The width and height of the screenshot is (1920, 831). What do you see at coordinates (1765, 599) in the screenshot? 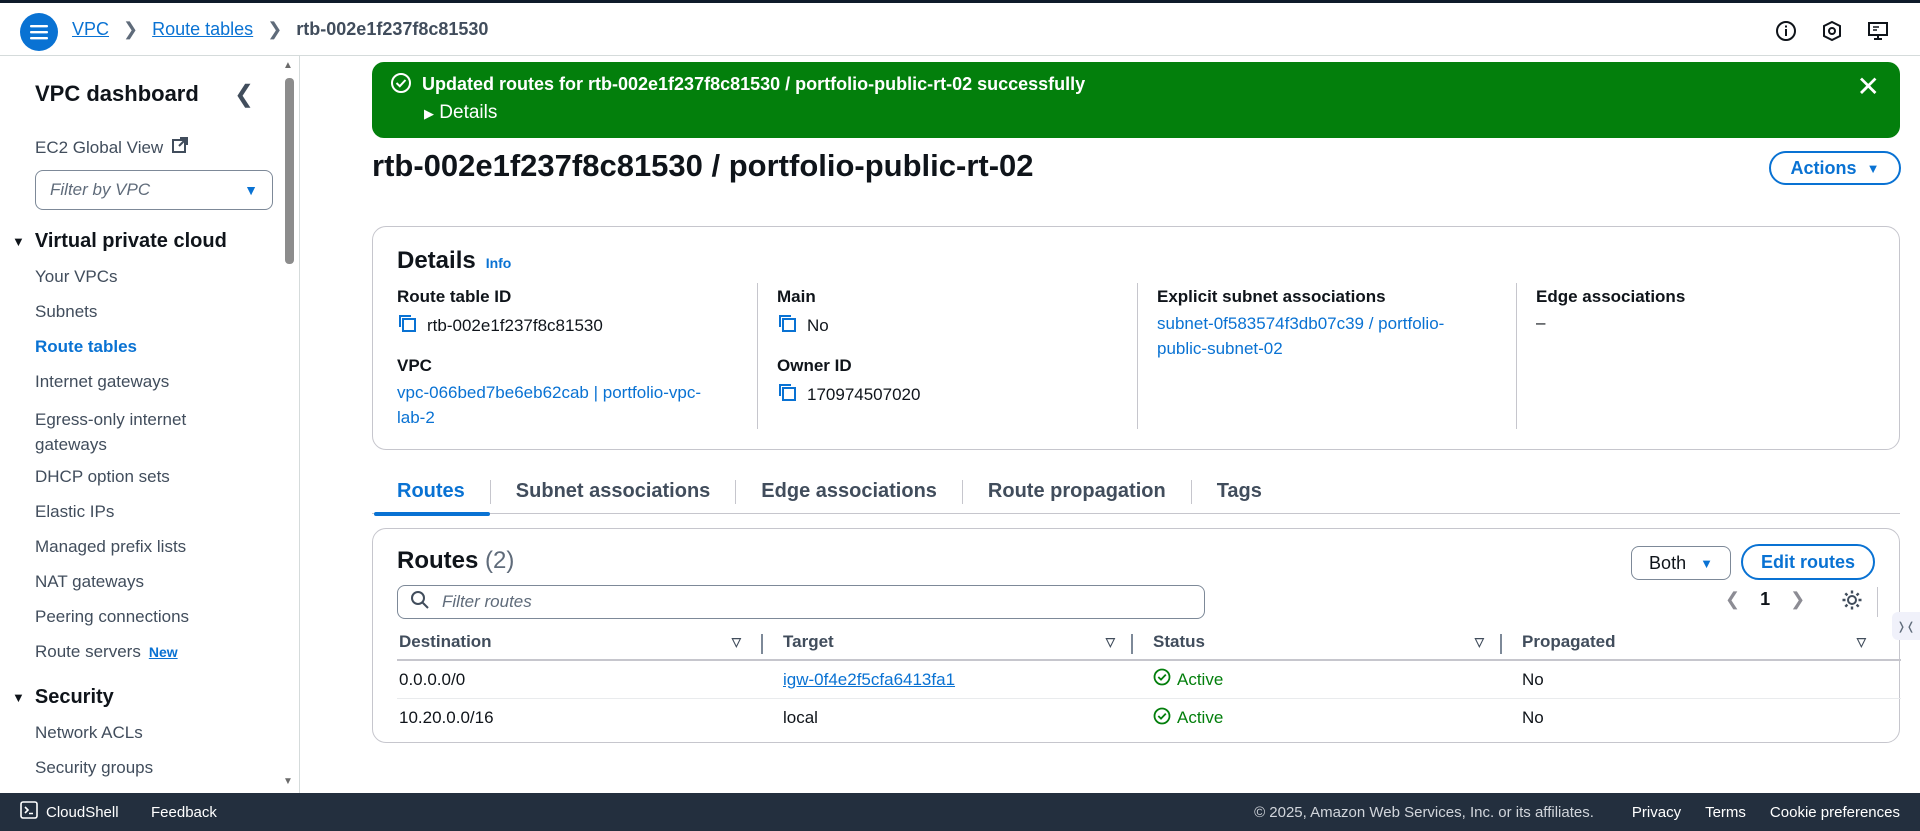
I see `current-page: 1` at bounding box center [1765, 599].